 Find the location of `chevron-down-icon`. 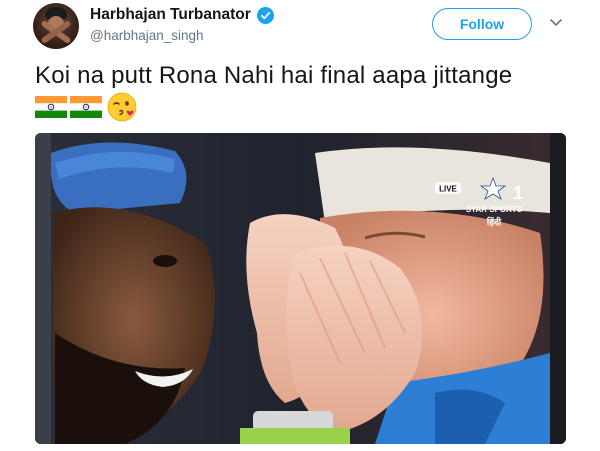

chevron-down-icon is located at coordinates (556, 22).